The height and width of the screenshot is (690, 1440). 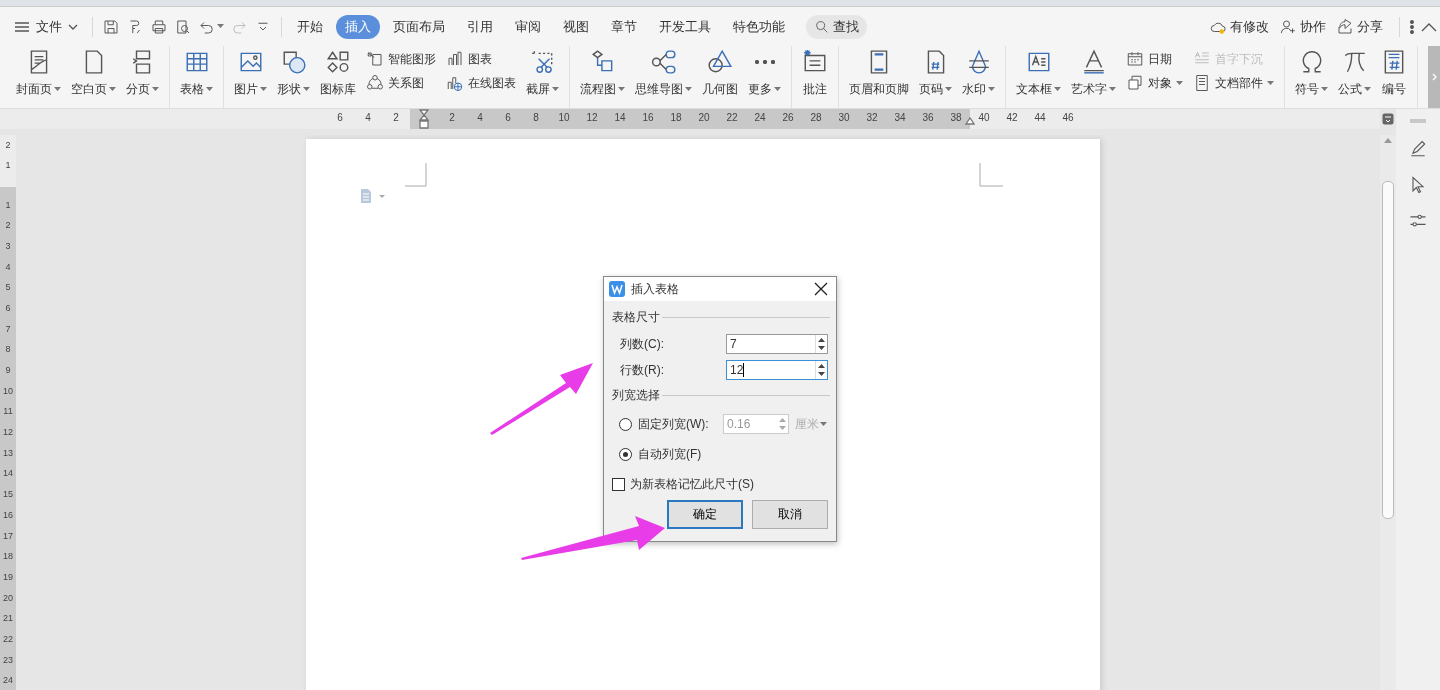 I want to click on chevron-right-icon, so click(x=1434, y=77).